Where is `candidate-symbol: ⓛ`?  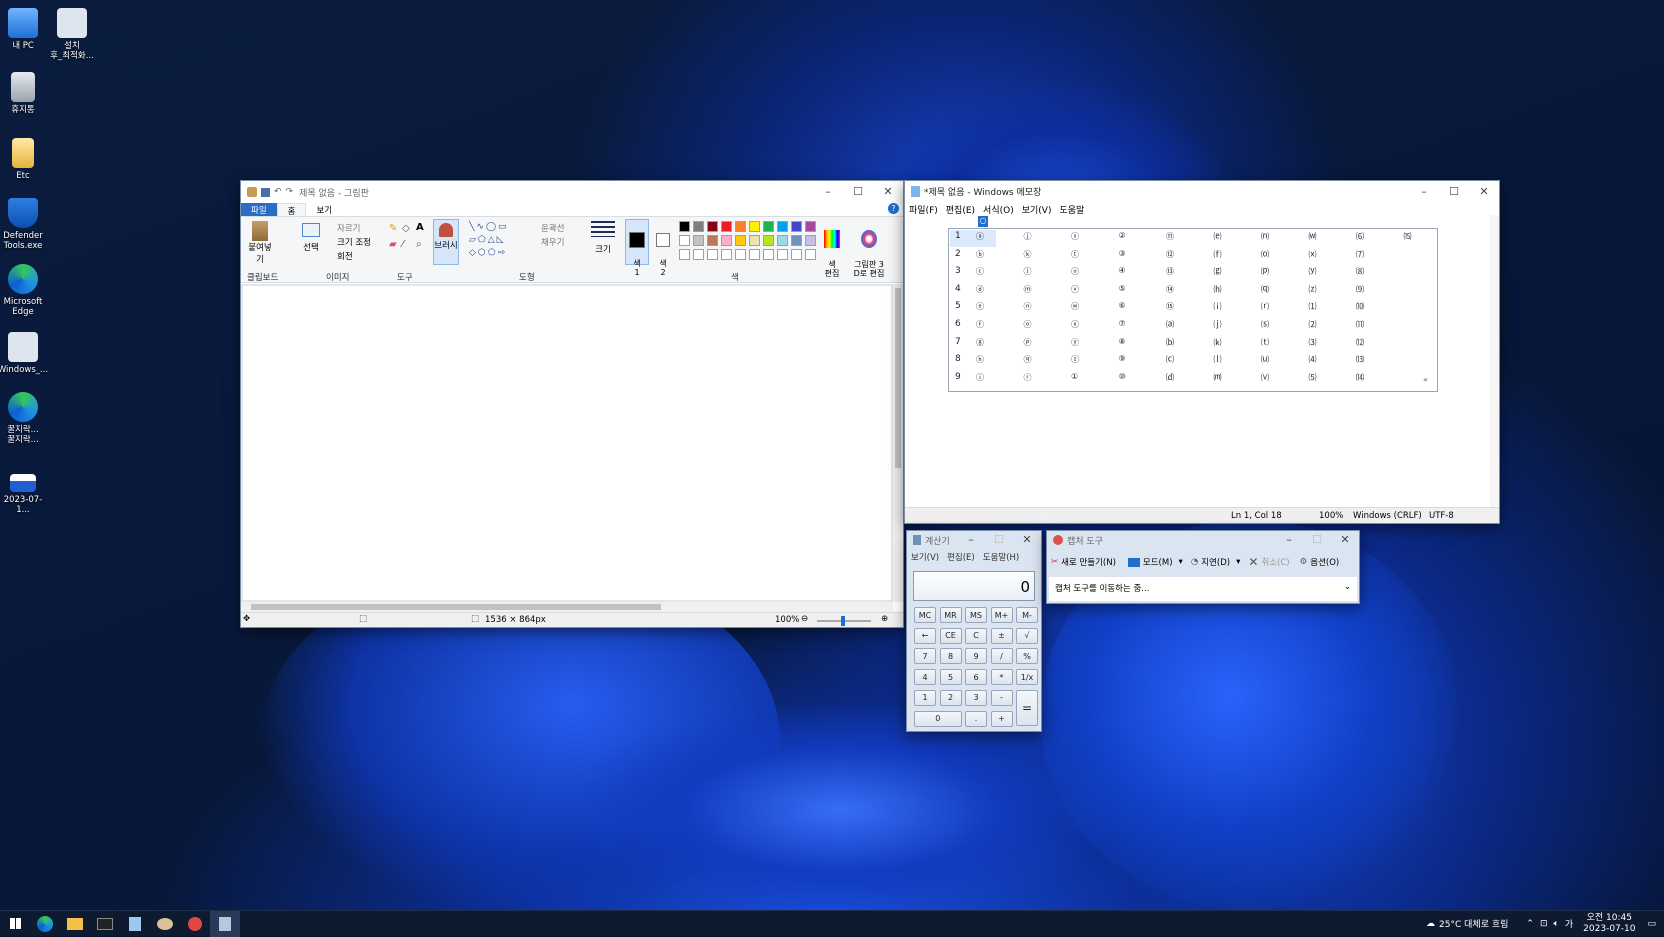
candidate-symbol: ⓛ is located at coordinates (1028, 271).